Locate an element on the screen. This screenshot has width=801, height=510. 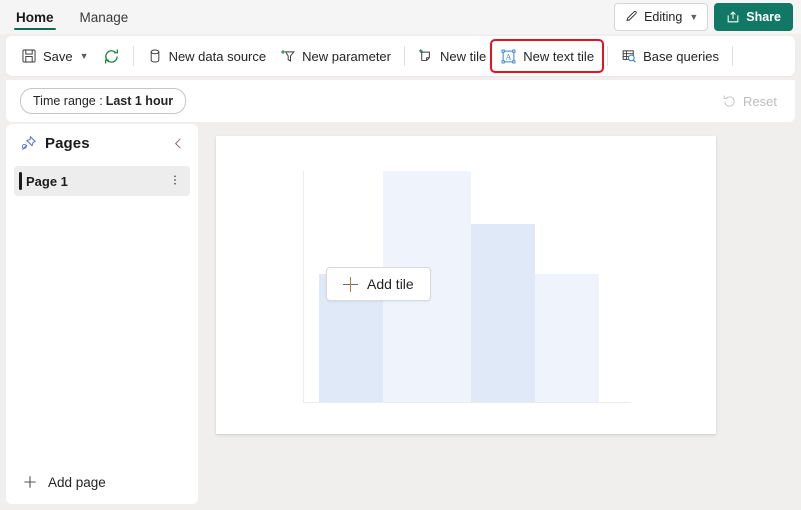
share-button: Share is located at coordinates (753, 17).